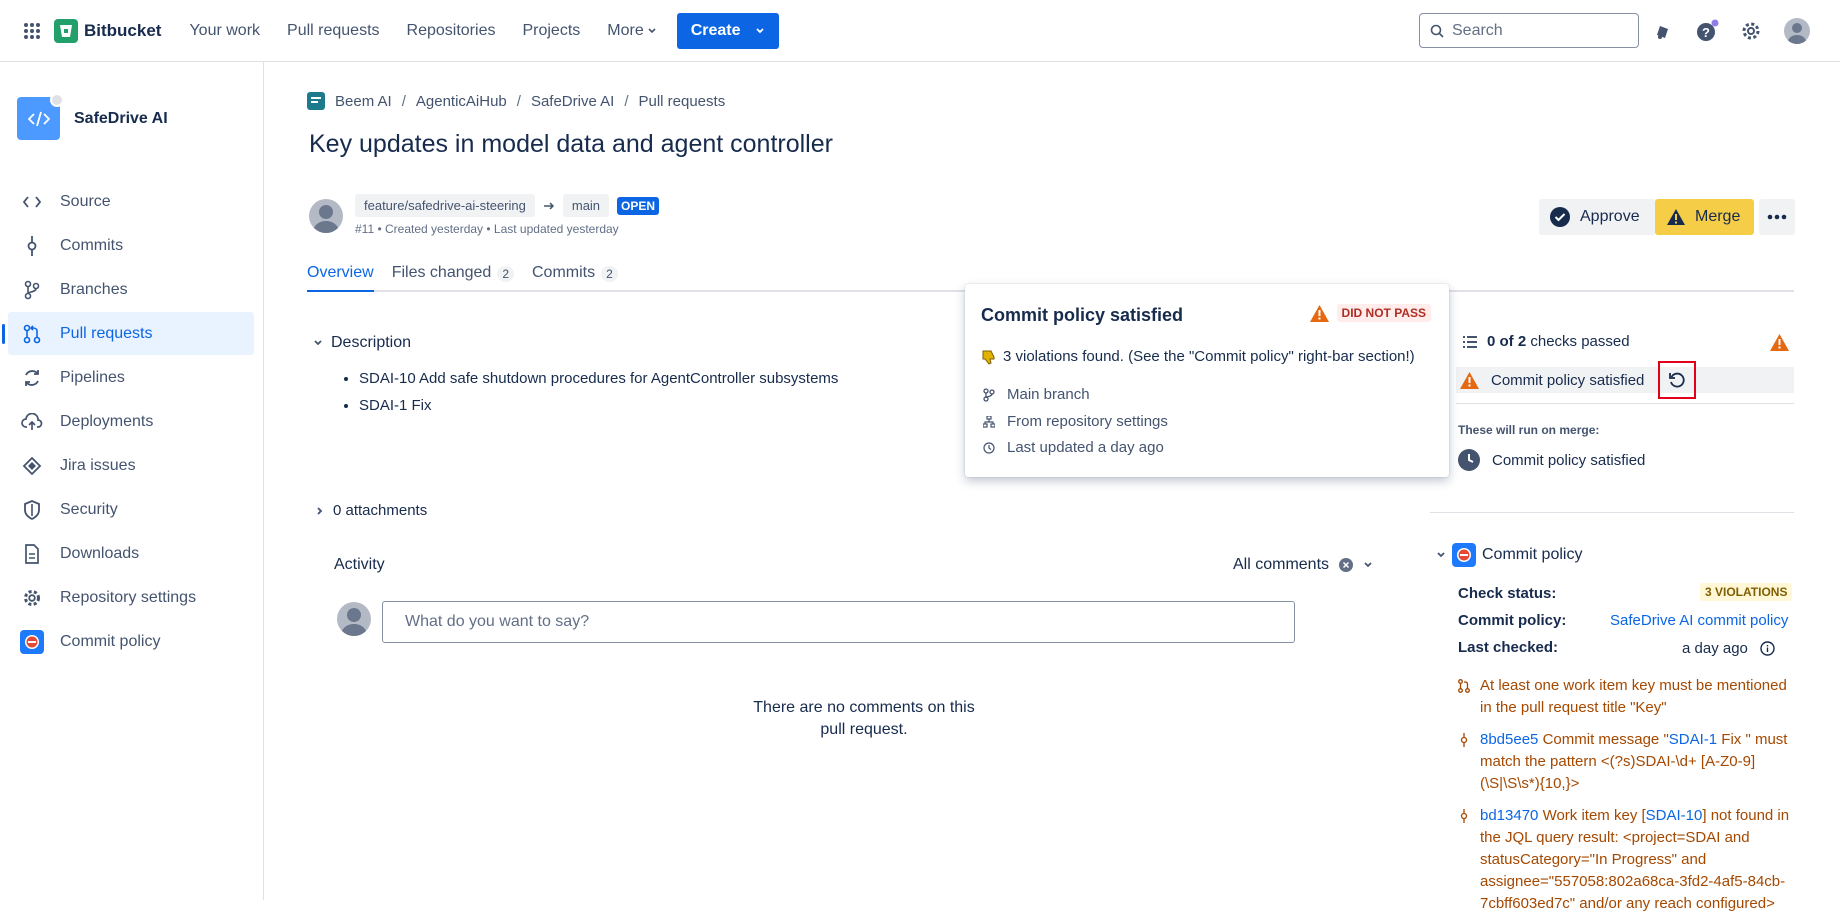 The width and height of the screenshot is (1840, 915). What do you see at coordinates (121, 118) in the screenshot?
I see `repo-name: SafeDrive AI` at bounding box center [121, 118].